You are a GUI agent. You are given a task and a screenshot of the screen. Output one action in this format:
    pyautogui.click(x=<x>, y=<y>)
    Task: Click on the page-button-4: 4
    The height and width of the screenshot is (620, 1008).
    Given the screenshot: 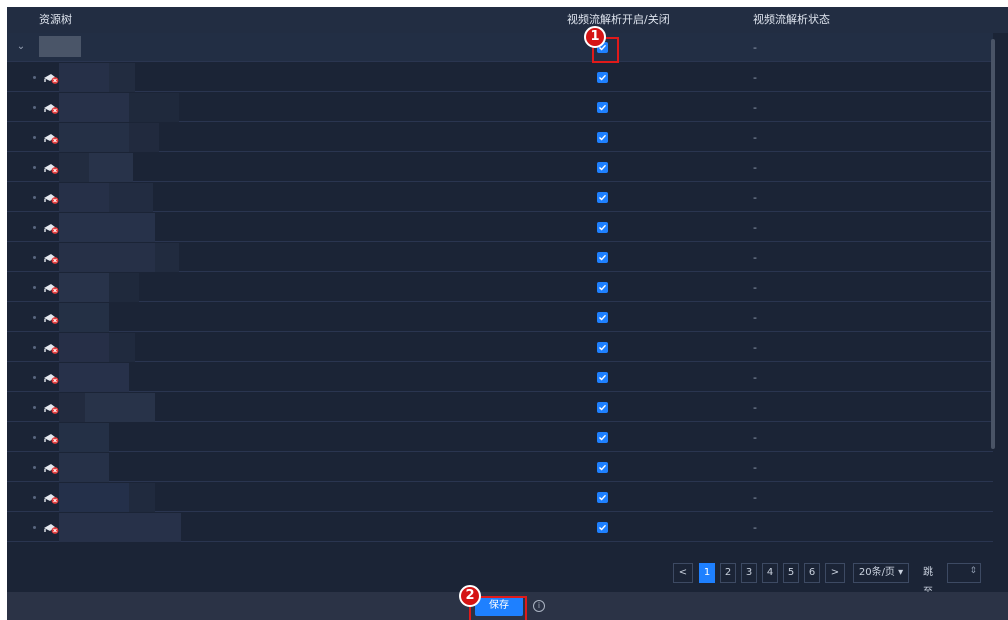 What is the action you would take?
    pyautogui.click(x=770, y=573)
    